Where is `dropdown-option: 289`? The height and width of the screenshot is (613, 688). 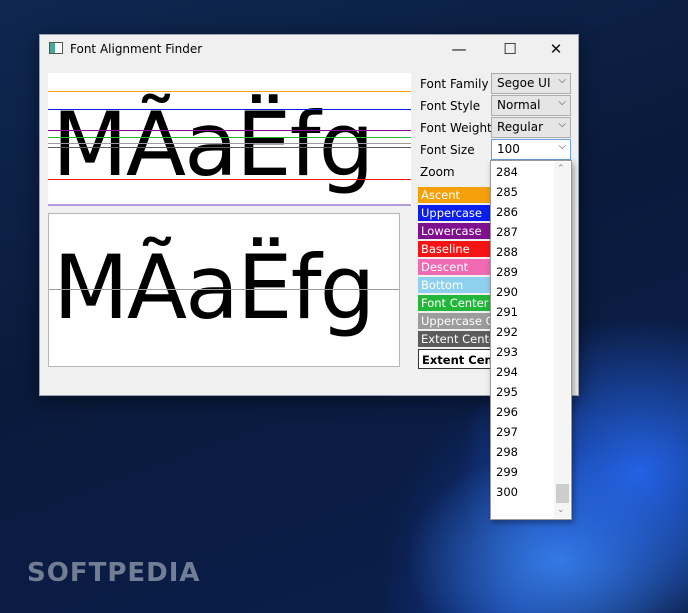
dropdown-option: 289 is located at coordinates (507, 272).